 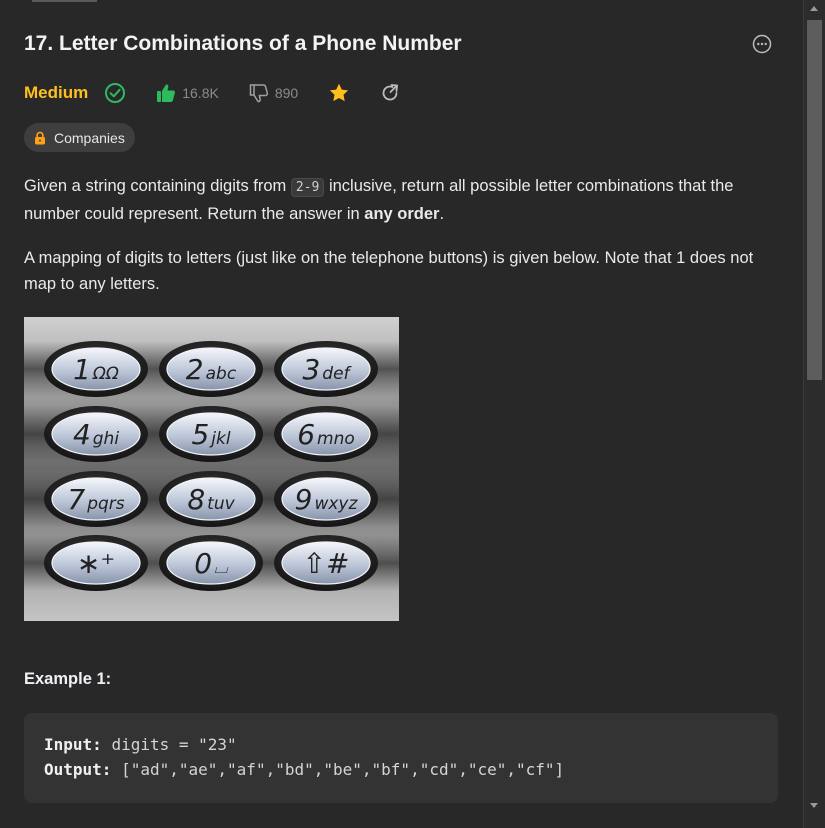 I want to click on more-options-button, so click(x=762, y=44).